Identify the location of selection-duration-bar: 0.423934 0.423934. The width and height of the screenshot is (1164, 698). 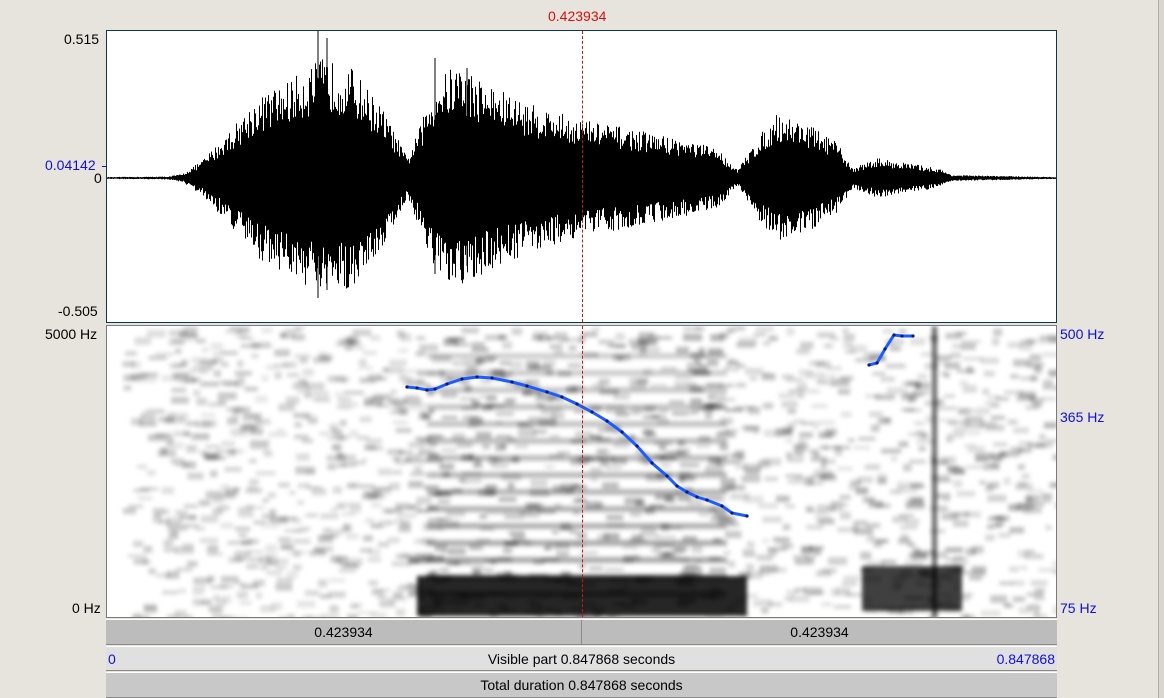
(581, 632).